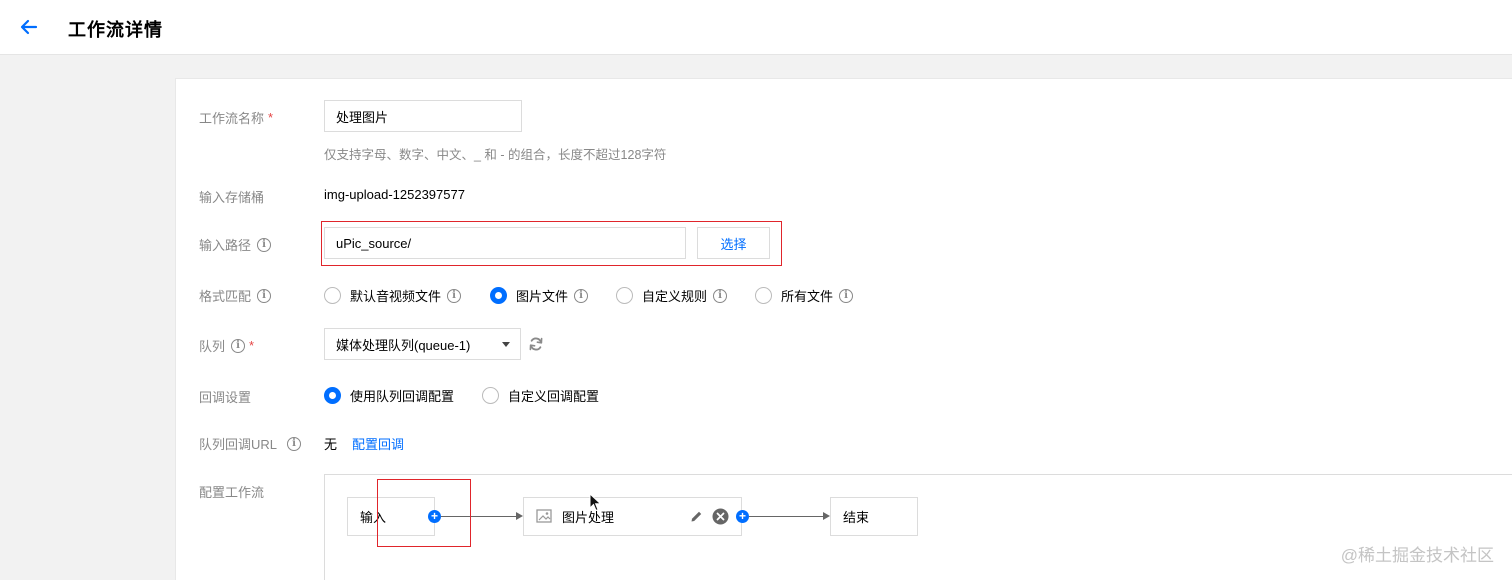 The width and height of the screenshot is (1512, 580). Describe the element at coordinates (1417, 555) in the screenshot. I see `watermark: @稀土掘金技术社区` at that location.